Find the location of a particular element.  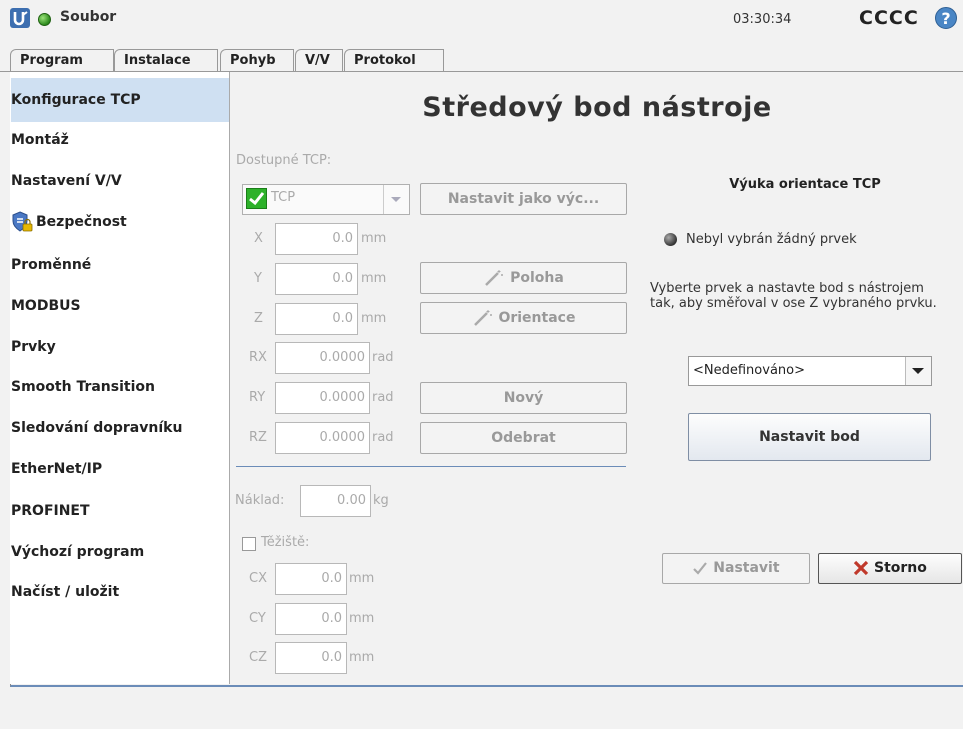

file-menu: Soubor is located at coordinates (88, 17).